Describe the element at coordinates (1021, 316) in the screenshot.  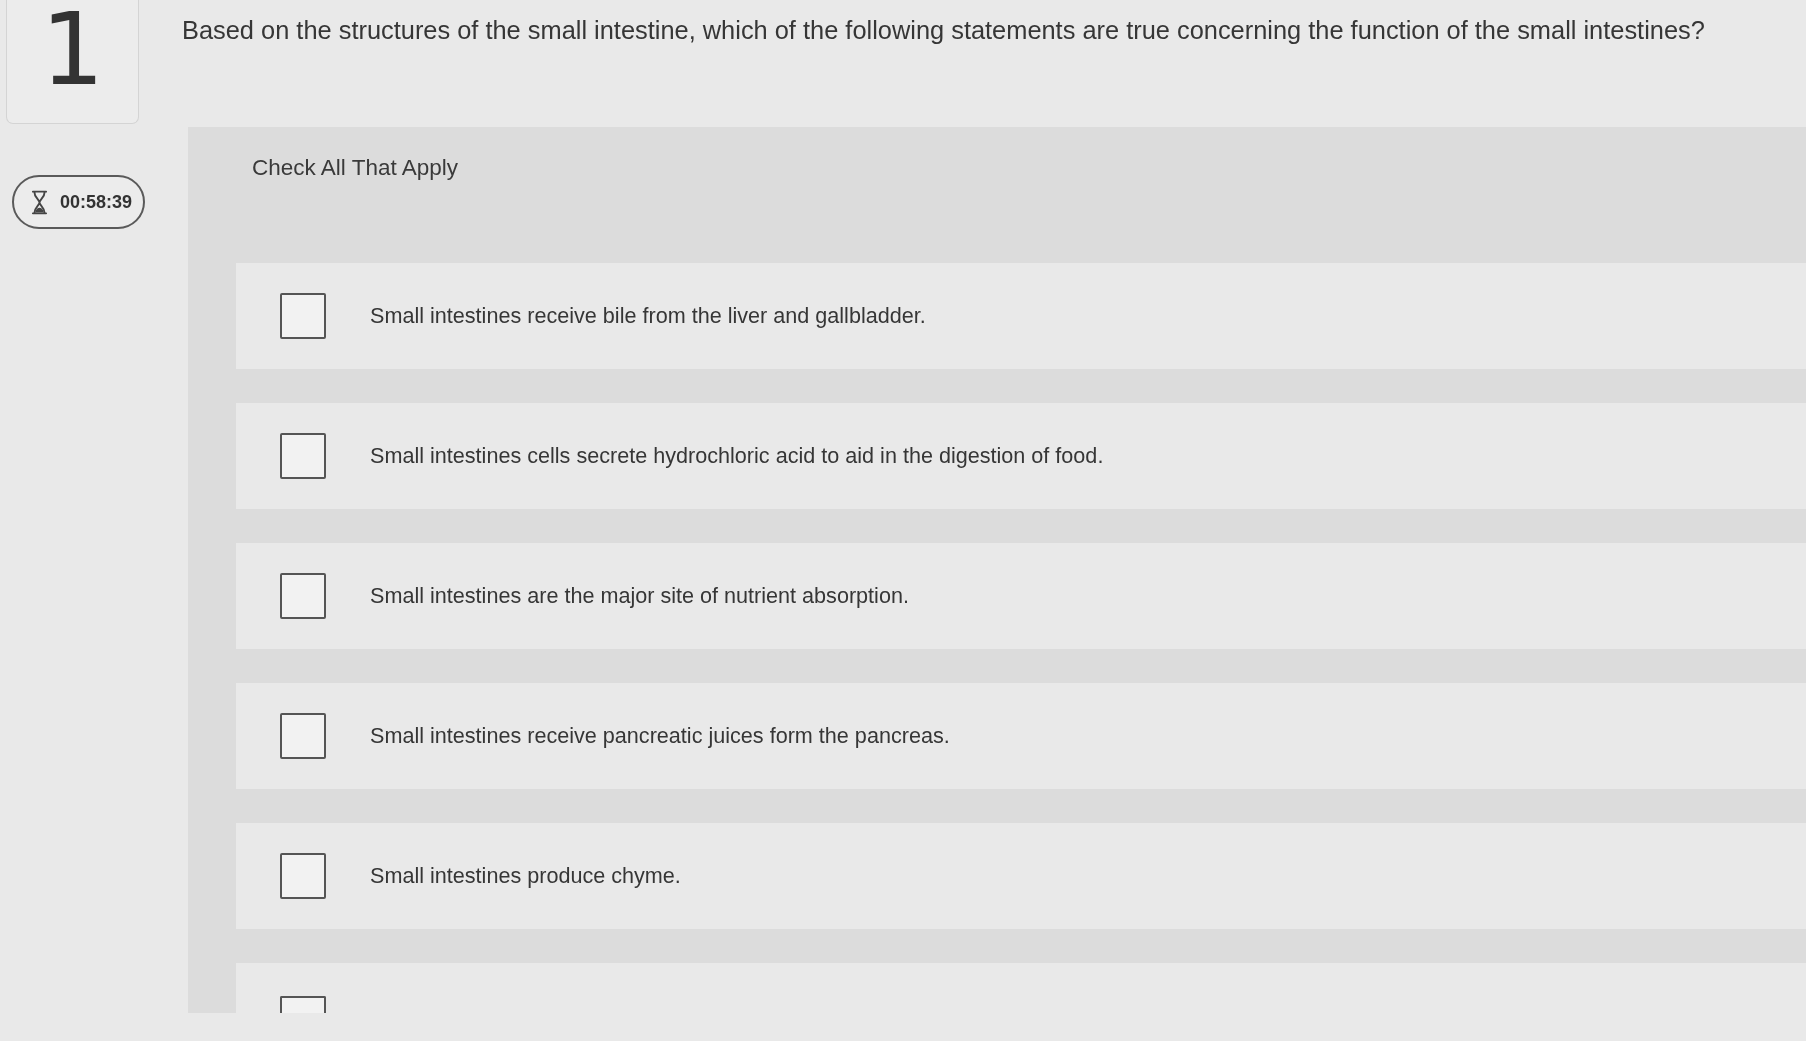
I see `option-row: Small intestines receive bile from the liver and gallbladder.` at that location.